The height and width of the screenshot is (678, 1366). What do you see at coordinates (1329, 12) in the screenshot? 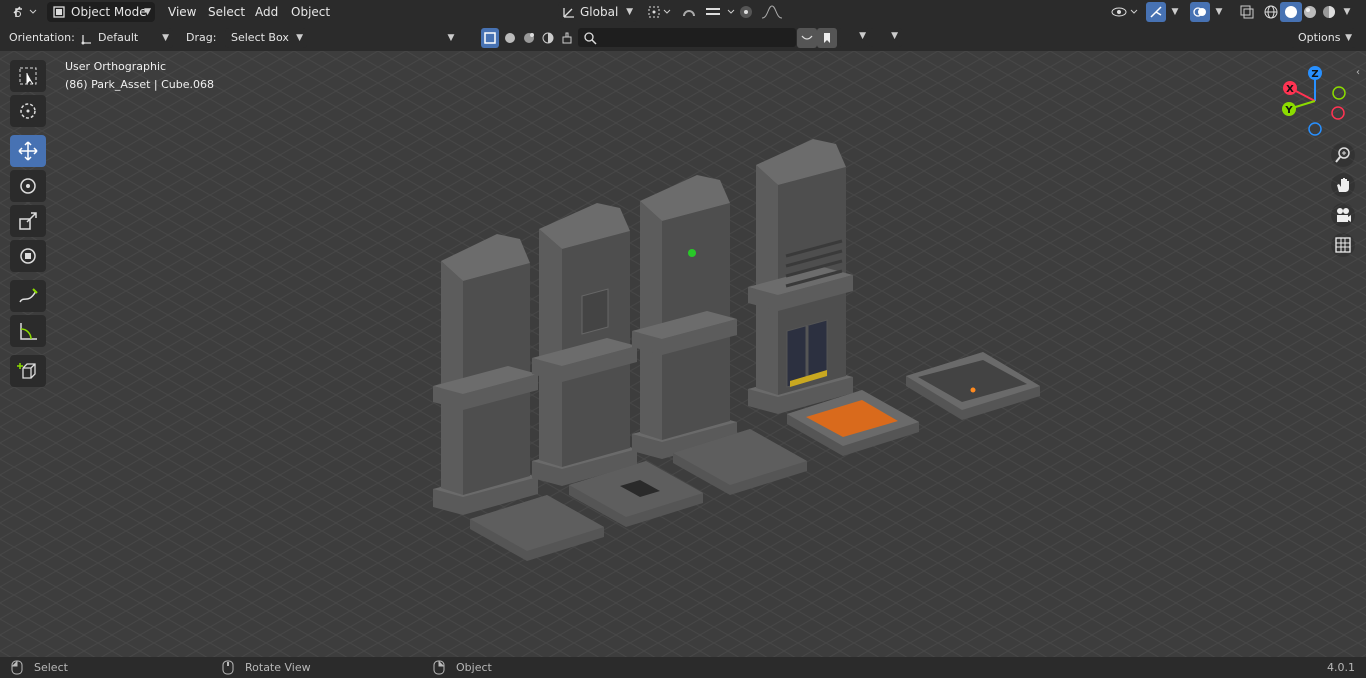
I see `shading-rendered-button` at bounding box center [1329, 12].